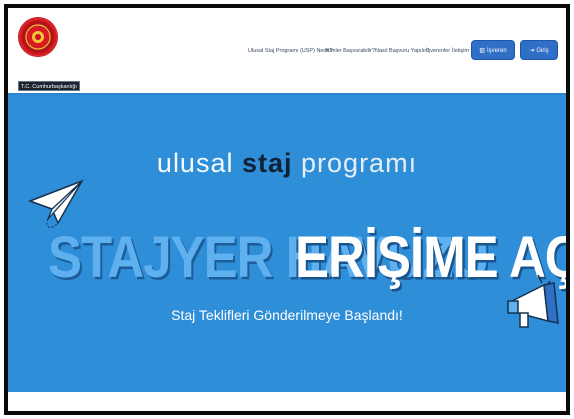 The image size is (574, 419). I want to click on nav-link-who-can-apply: Kimler Başvurabilir?, so click(350, 51).